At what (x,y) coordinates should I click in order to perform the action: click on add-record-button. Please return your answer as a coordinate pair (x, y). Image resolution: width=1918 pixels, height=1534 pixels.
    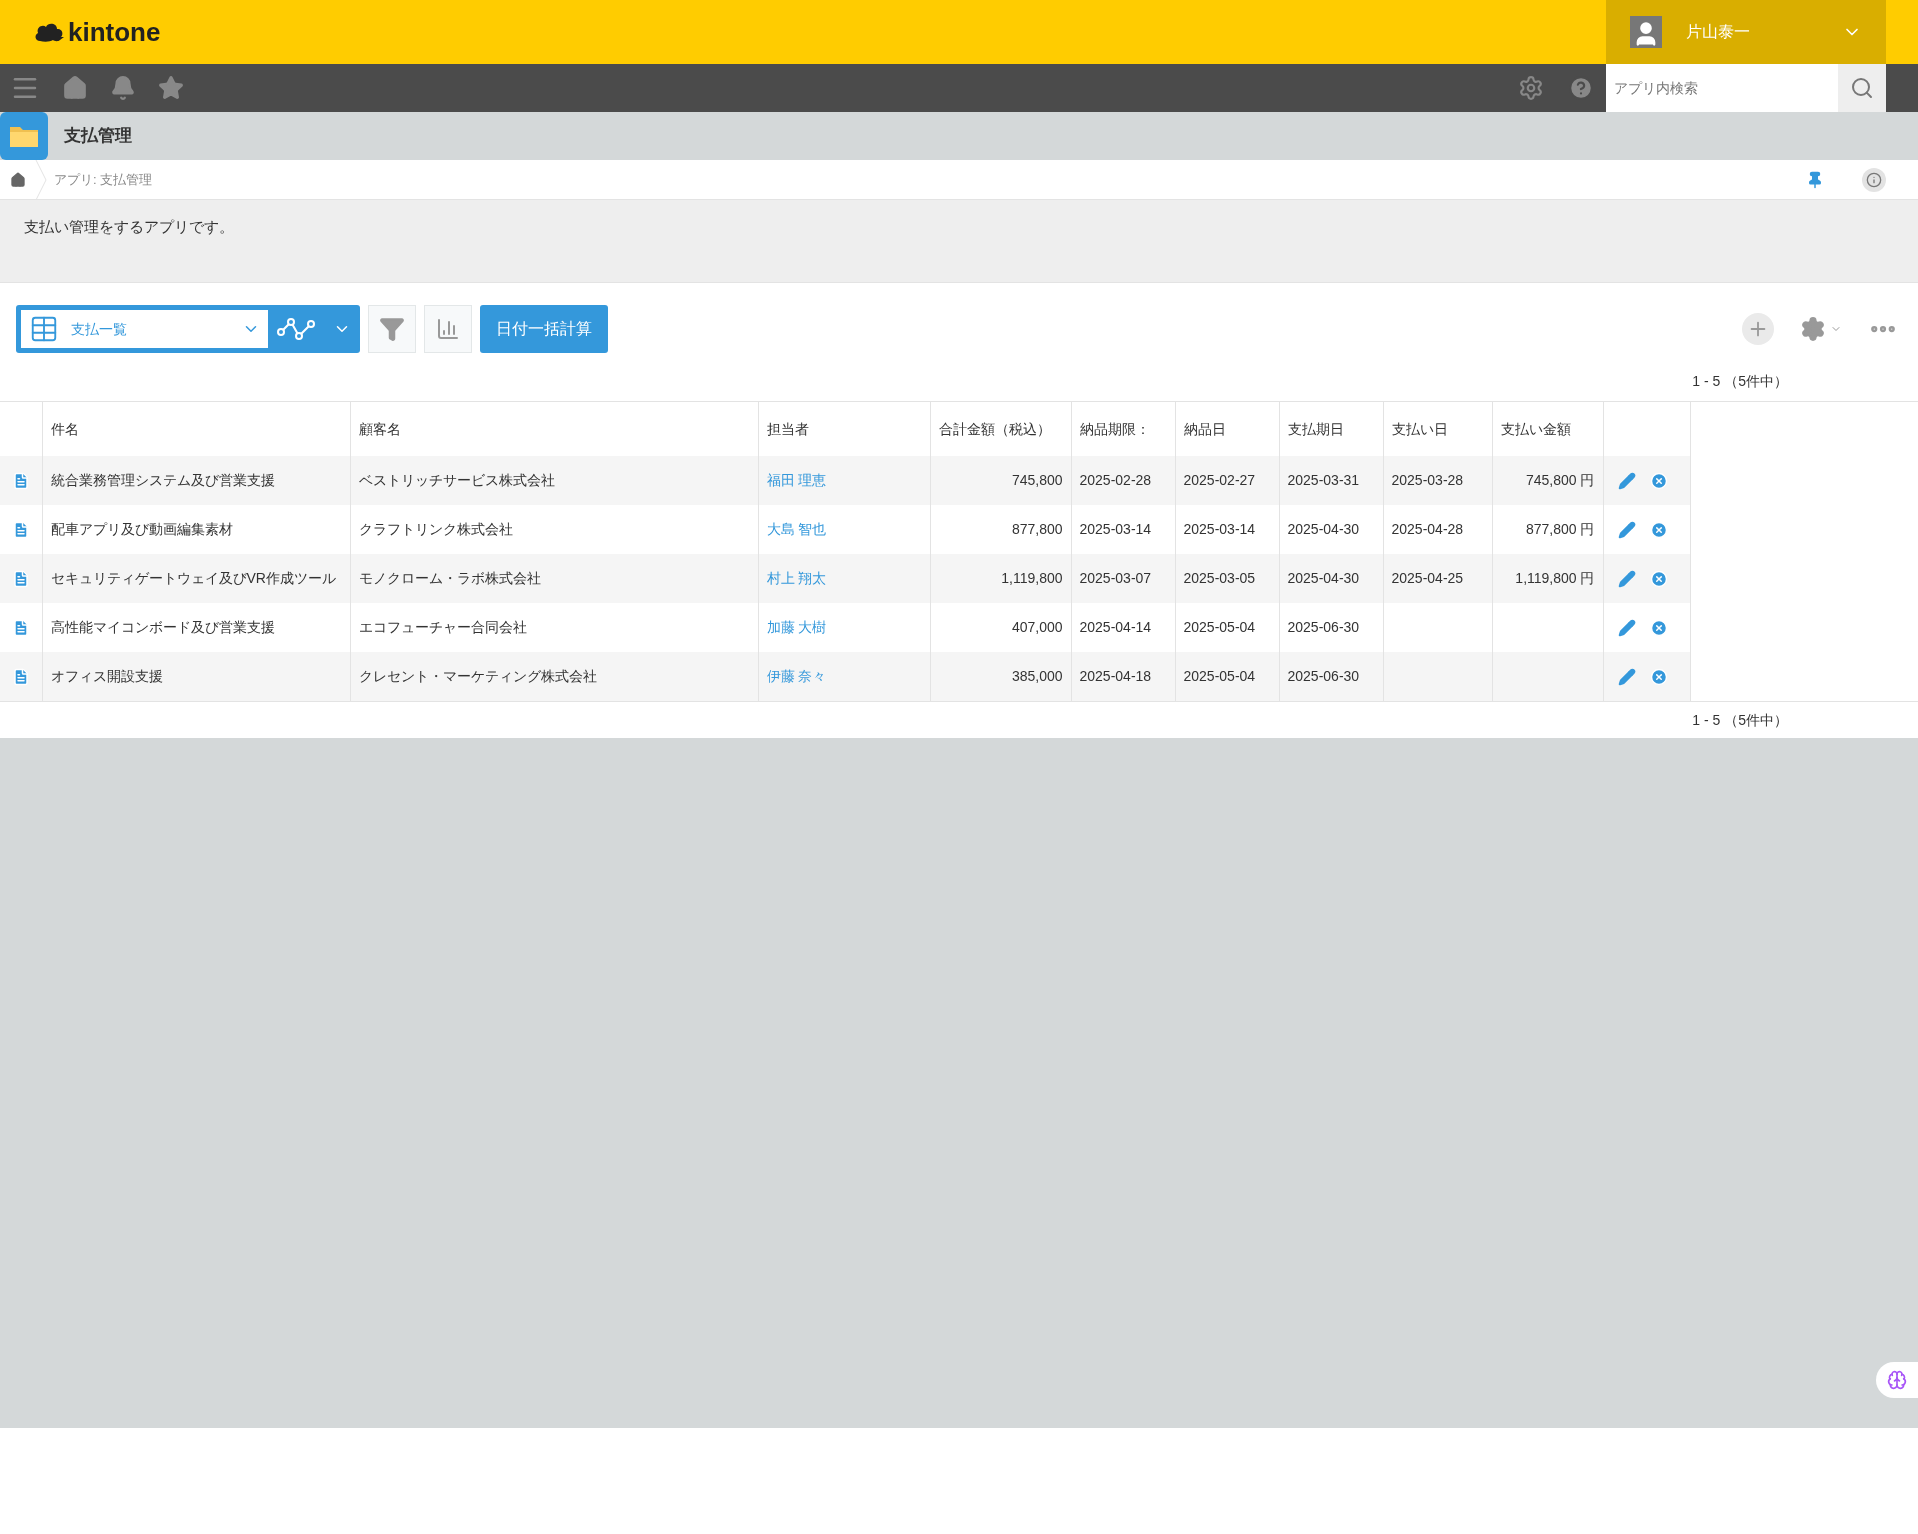
    Looking at the image, I should click on (1758, 329).